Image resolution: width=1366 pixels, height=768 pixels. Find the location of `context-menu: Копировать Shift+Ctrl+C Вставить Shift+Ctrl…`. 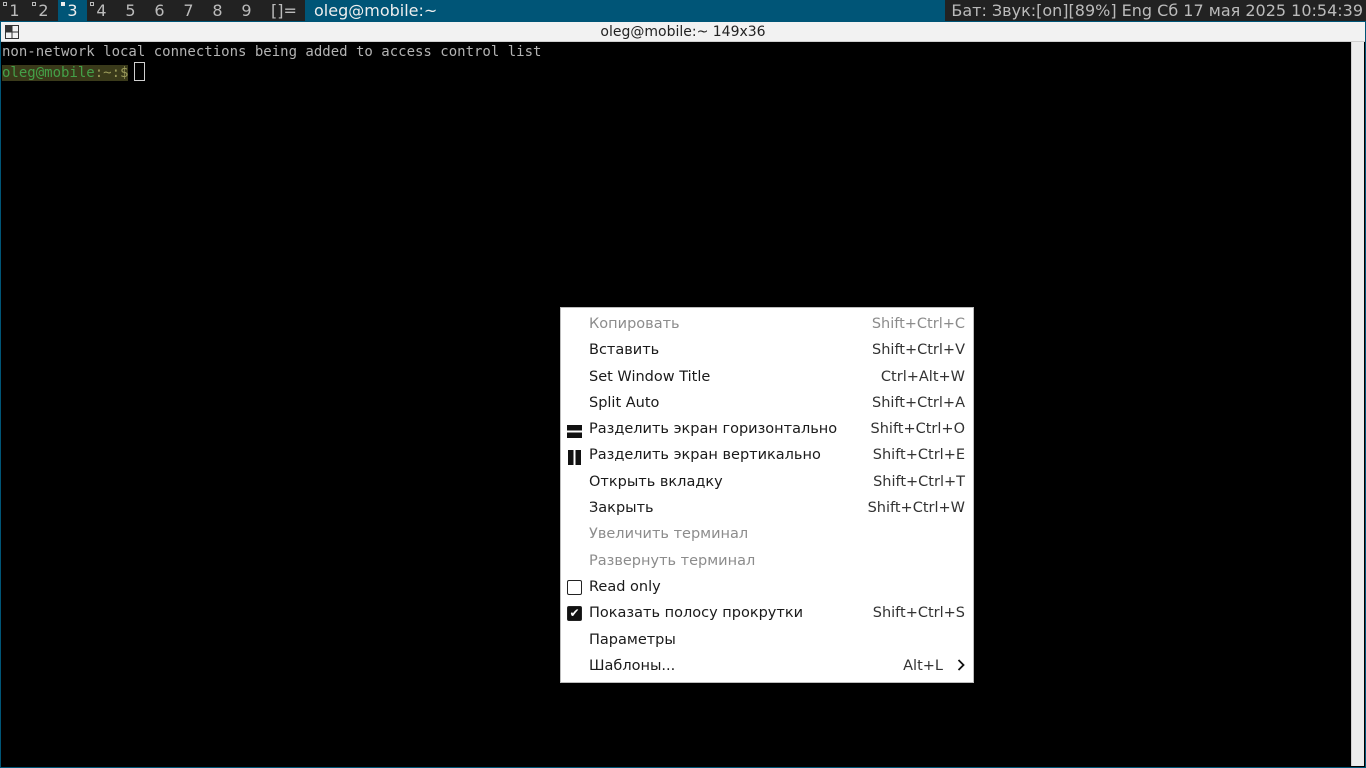

context-menu: Копировать Shift+Ctrl+C Вставить Shift+Ctrl… is located at coordinates (767, 495).